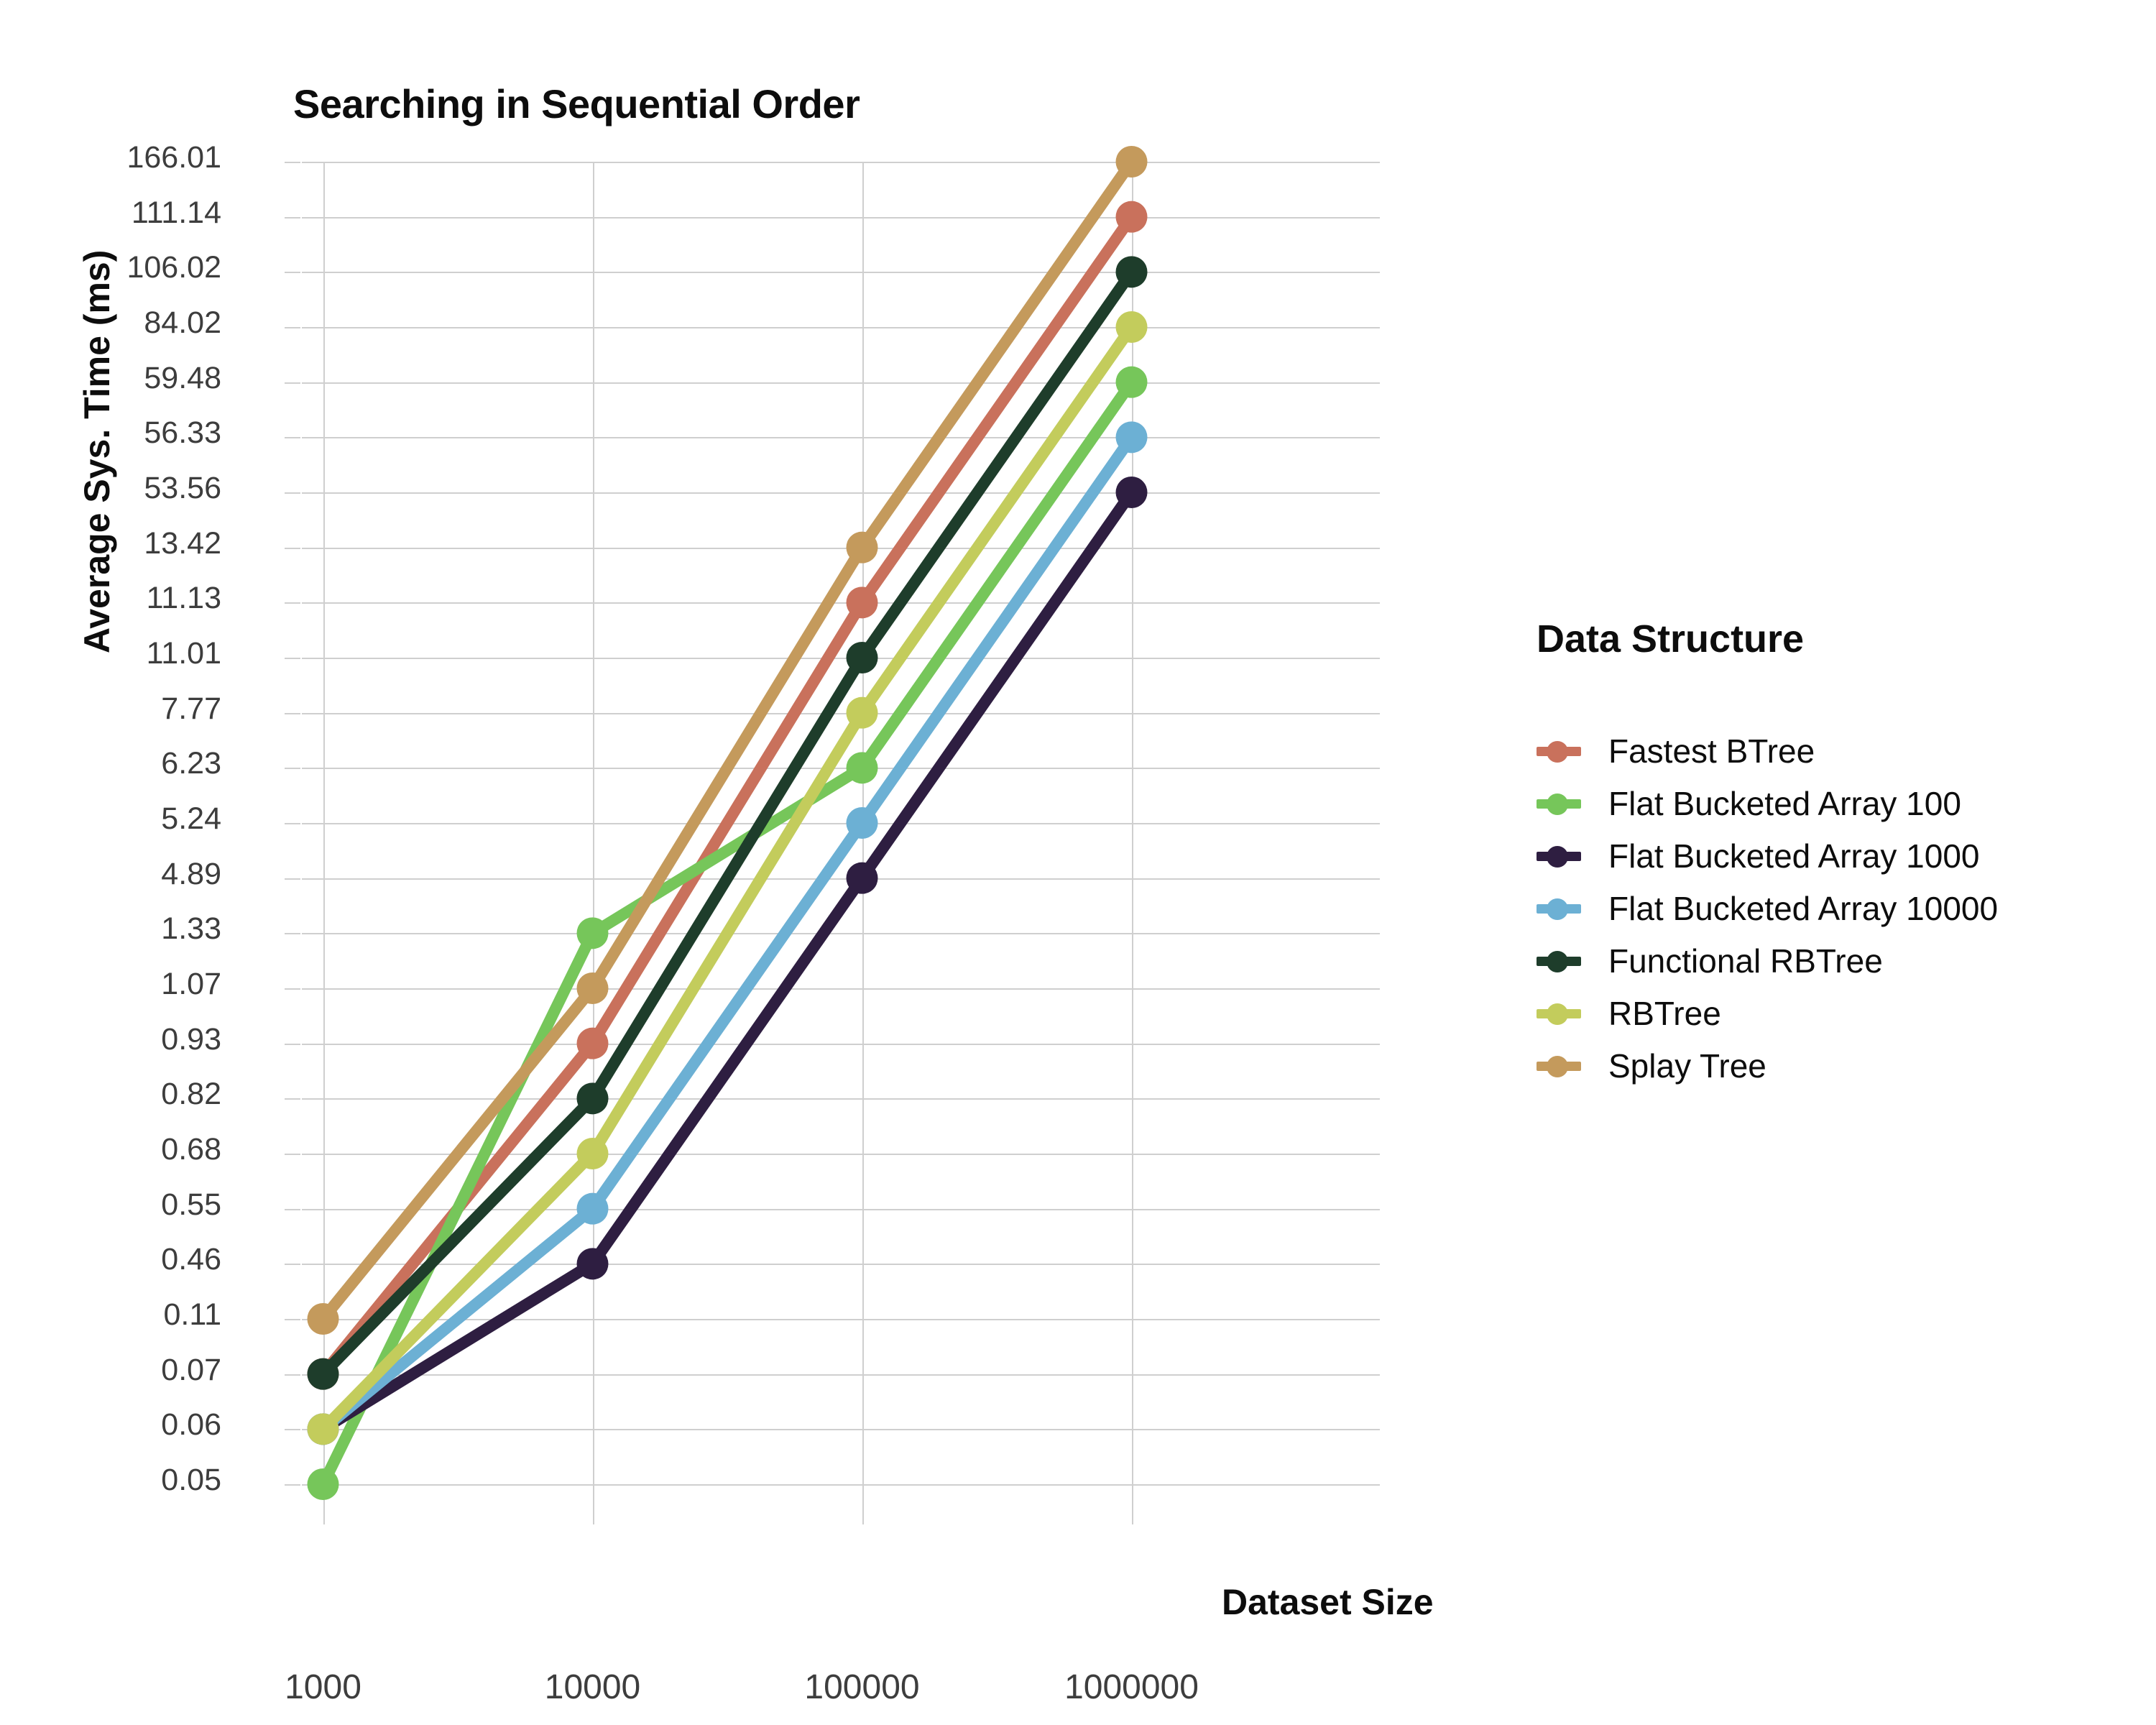 This screenshot has height=1725, width=2156. What do you see at coordinates (191, 1259) in the screenshot?
I see `y-axis-tick-label: 0.46` at bounding box center [191, 1259].